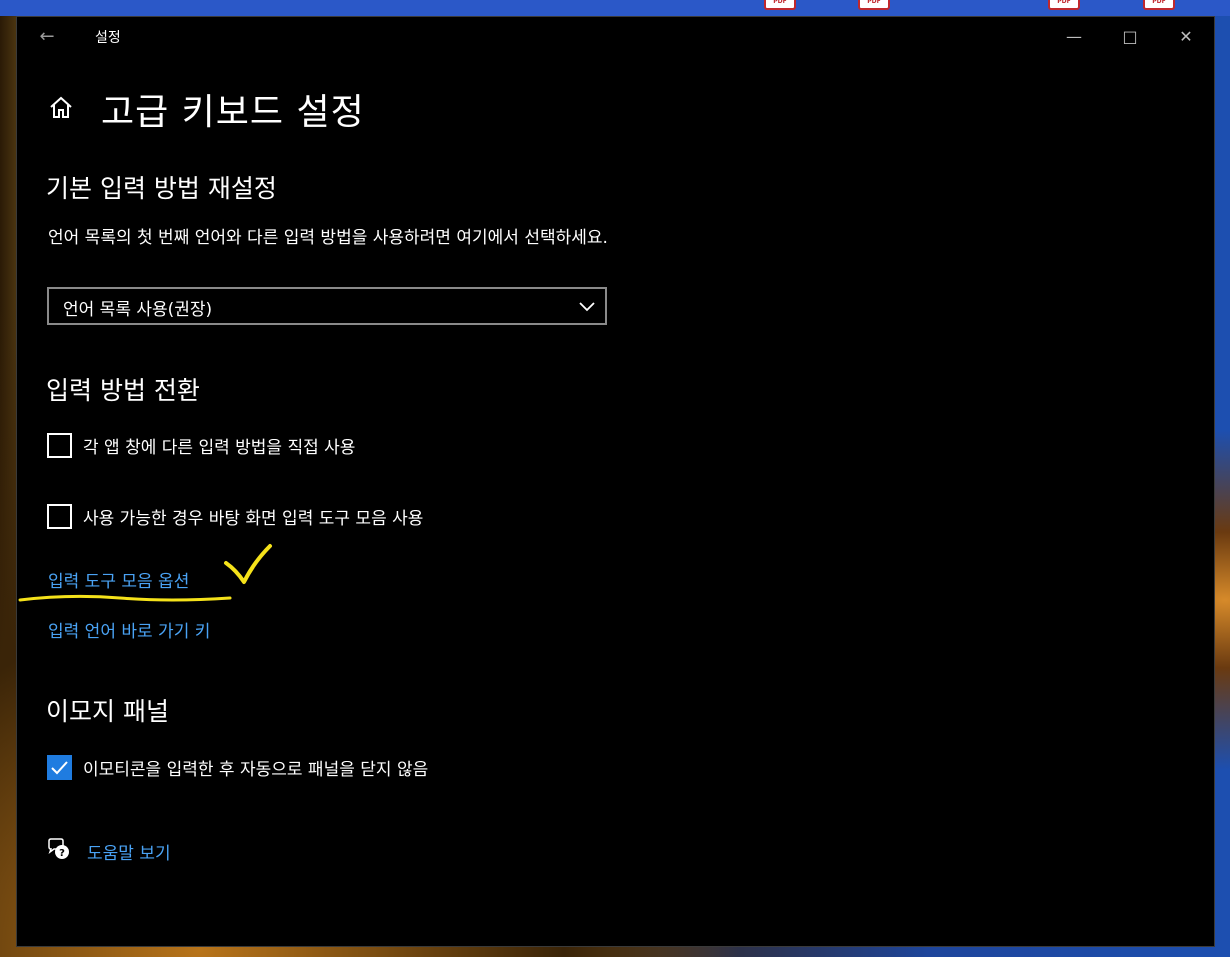  Describe the element at coordinates (123, 390) in the screenshot. I see `section-title-switching: 입력 방법 전환` at that location.